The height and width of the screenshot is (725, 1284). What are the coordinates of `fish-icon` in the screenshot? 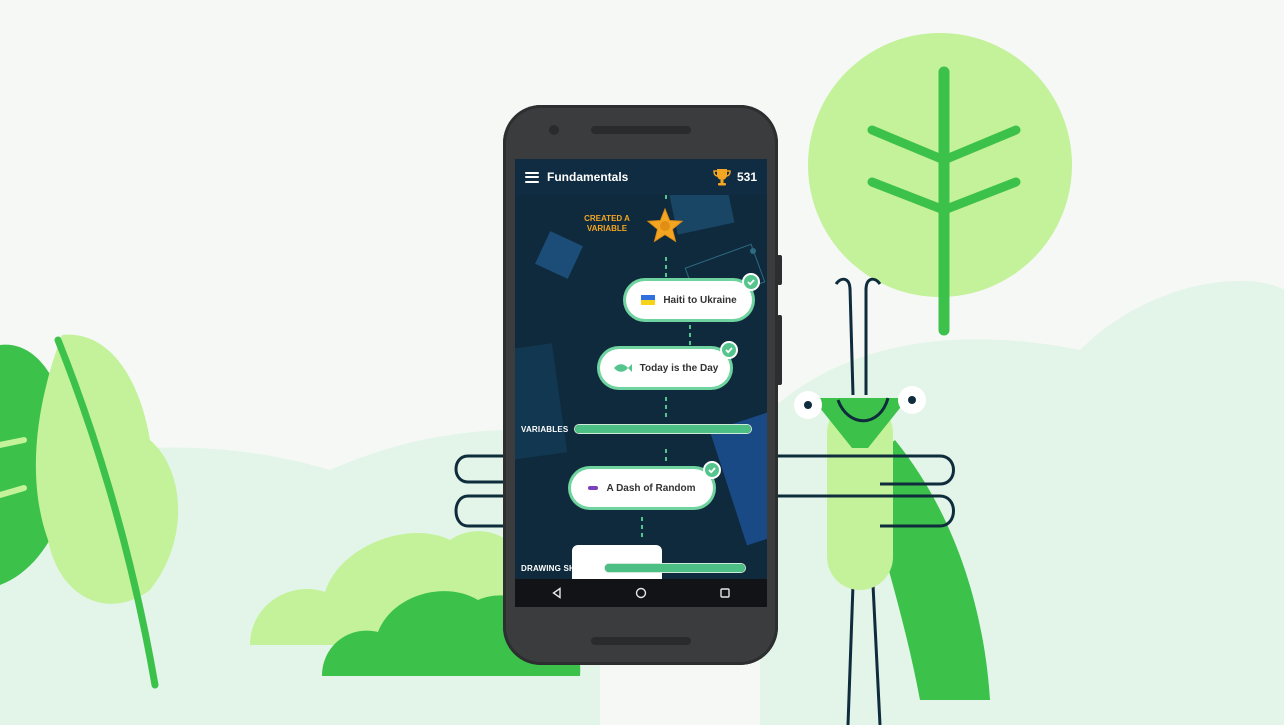 It's located at (622, 368).